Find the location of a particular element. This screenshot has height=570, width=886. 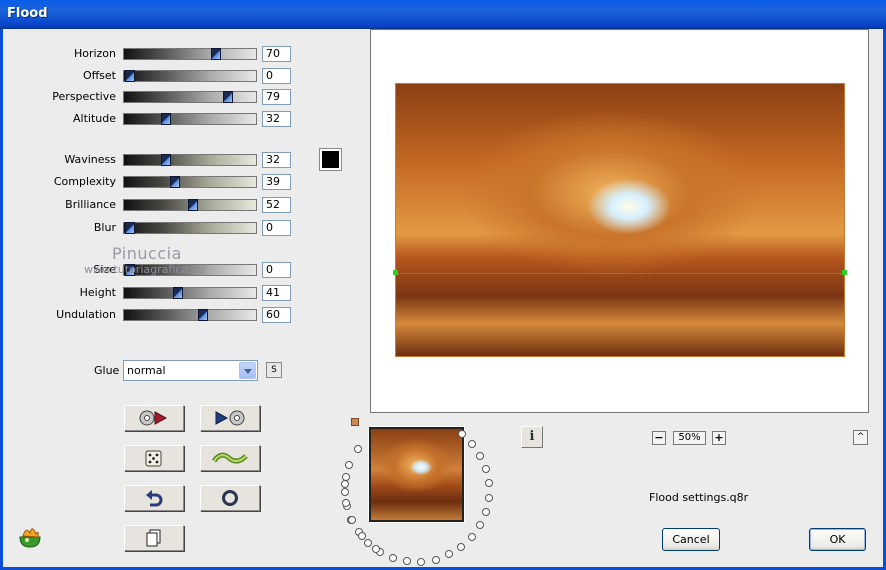

slider-row-altitude: Altitude 32 is located at coordinates (150, 119).